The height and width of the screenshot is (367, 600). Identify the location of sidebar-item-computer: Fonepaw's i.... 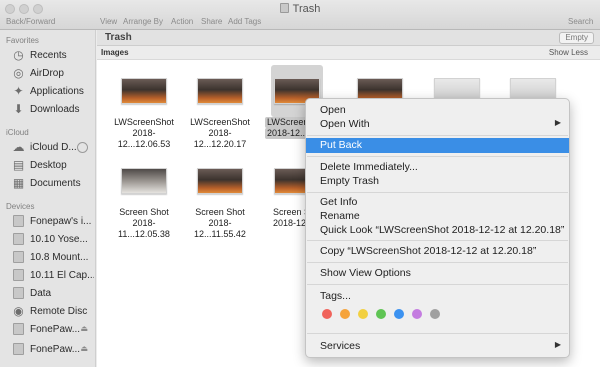
(53, 222).